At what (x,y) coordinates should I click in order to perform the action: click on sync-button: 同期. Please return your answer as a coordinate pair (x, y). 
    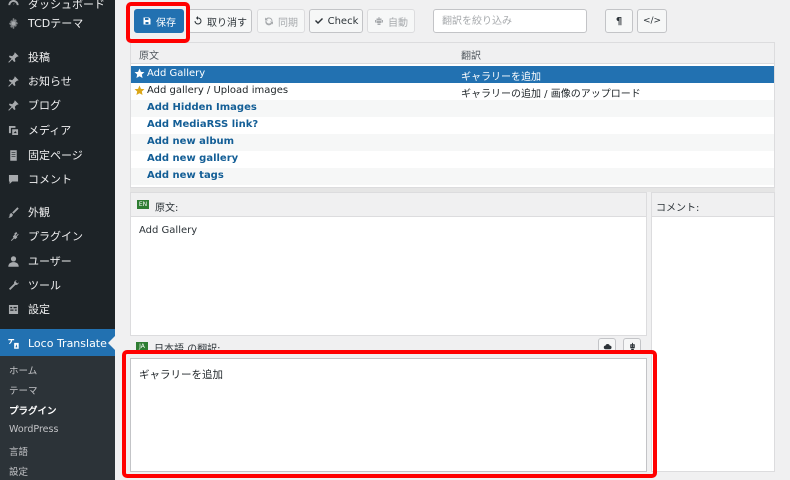
    Looking at the image, I should click on (281, 21).